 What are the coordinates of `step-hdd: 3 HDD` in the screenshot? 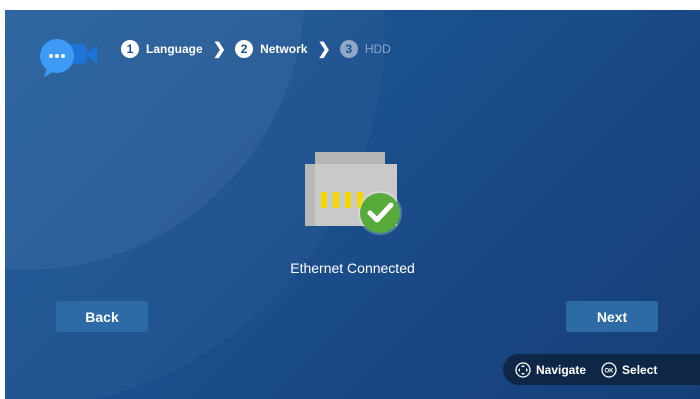 It's located at (365, 49).